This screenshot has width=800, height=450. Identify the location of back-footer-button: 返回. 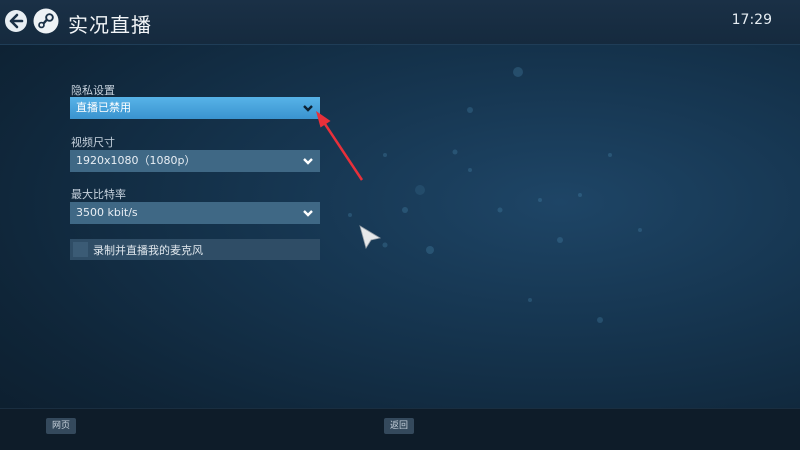
(399, 426).